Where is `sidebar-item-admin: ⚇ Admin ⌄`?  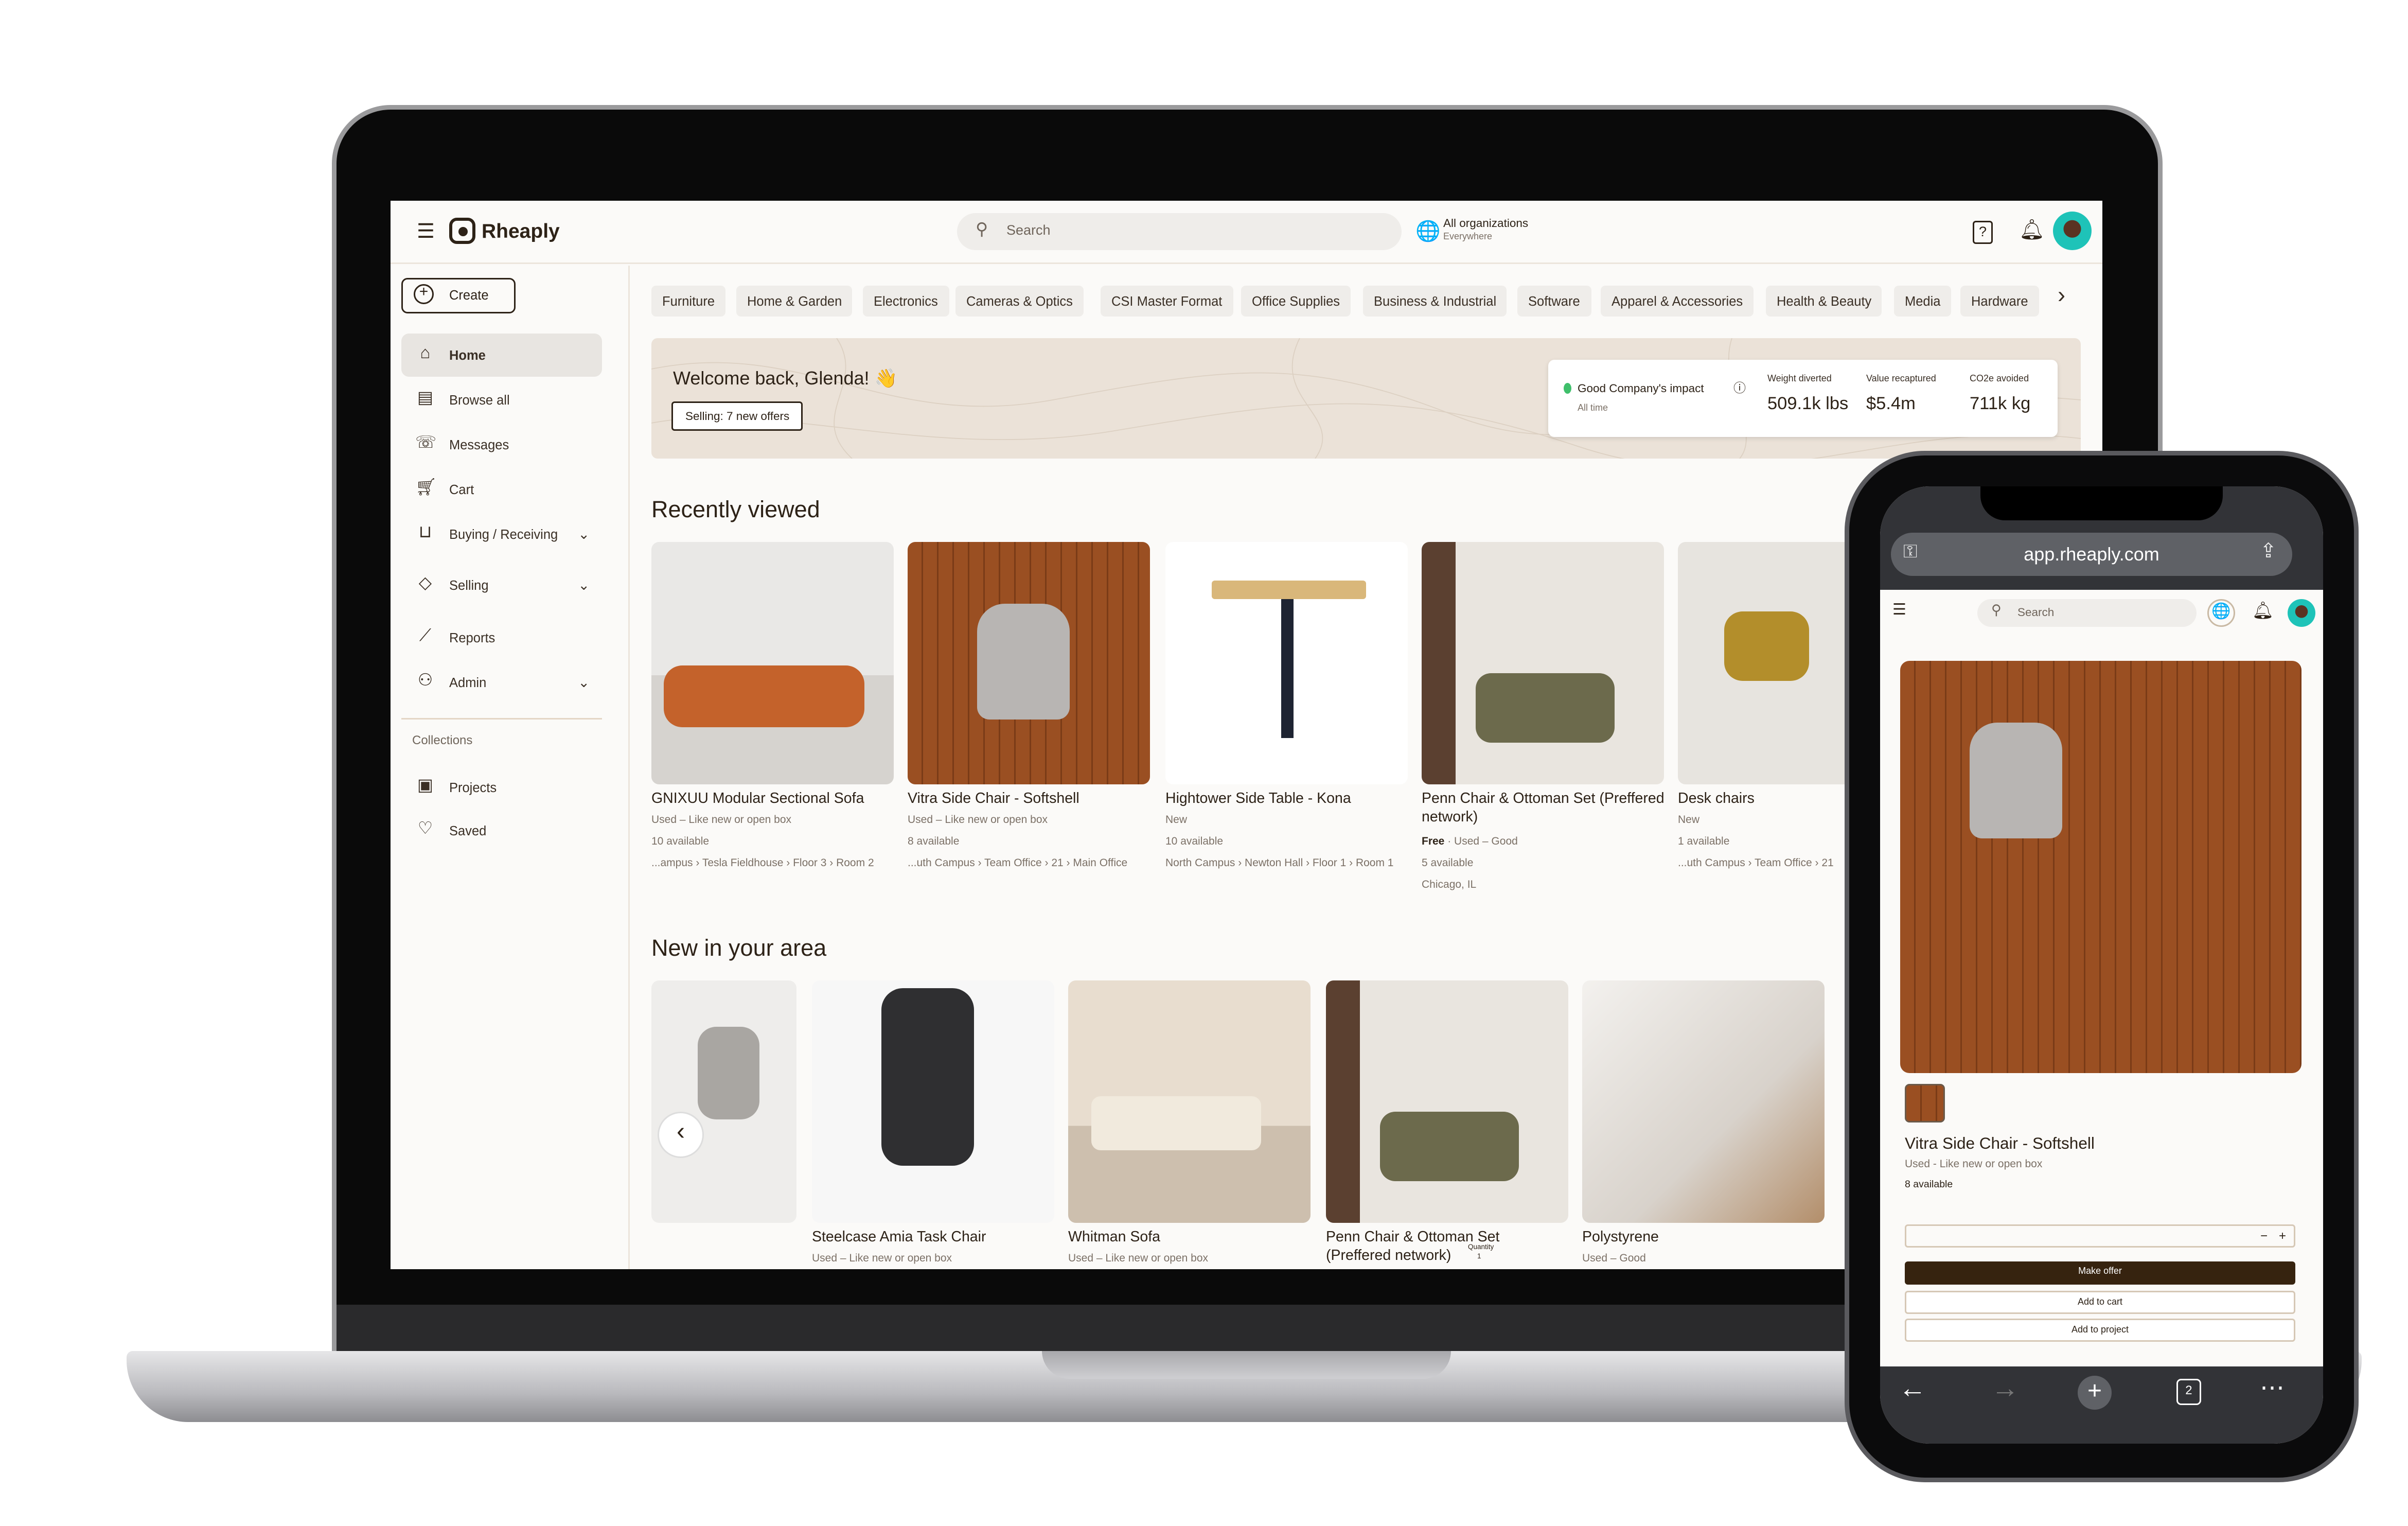
sidebar-item-admin: ⚇ Admin ⌄ is located at coordinates (501, 682).